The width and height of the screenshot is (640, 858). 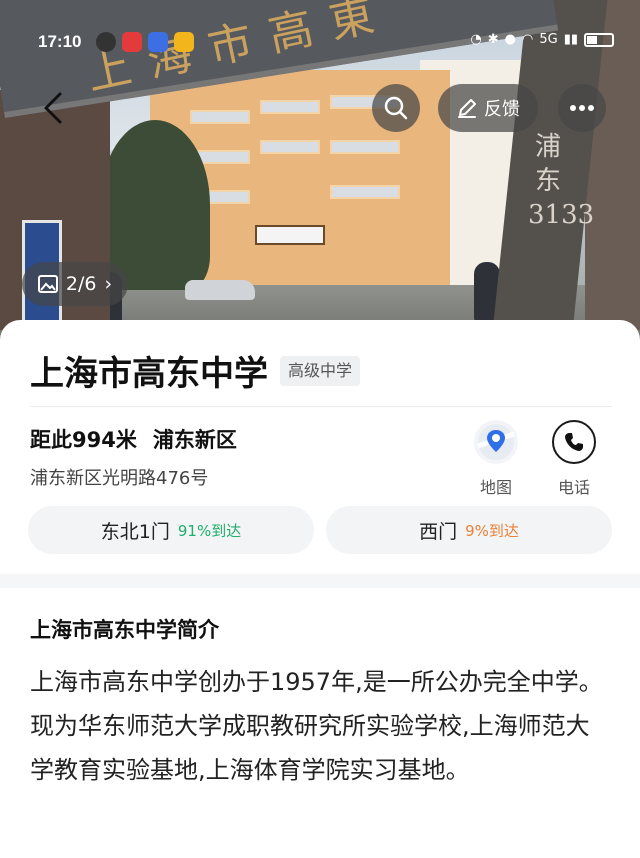 I want to click on divider, so click(x=321, y=406).